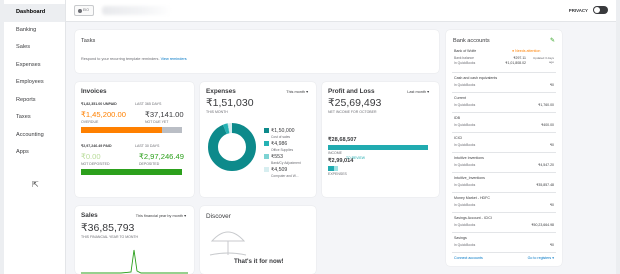 The width and height of the screenshot is (620, 274). I want to click on expenses-donut-chart, so click(232, 147).